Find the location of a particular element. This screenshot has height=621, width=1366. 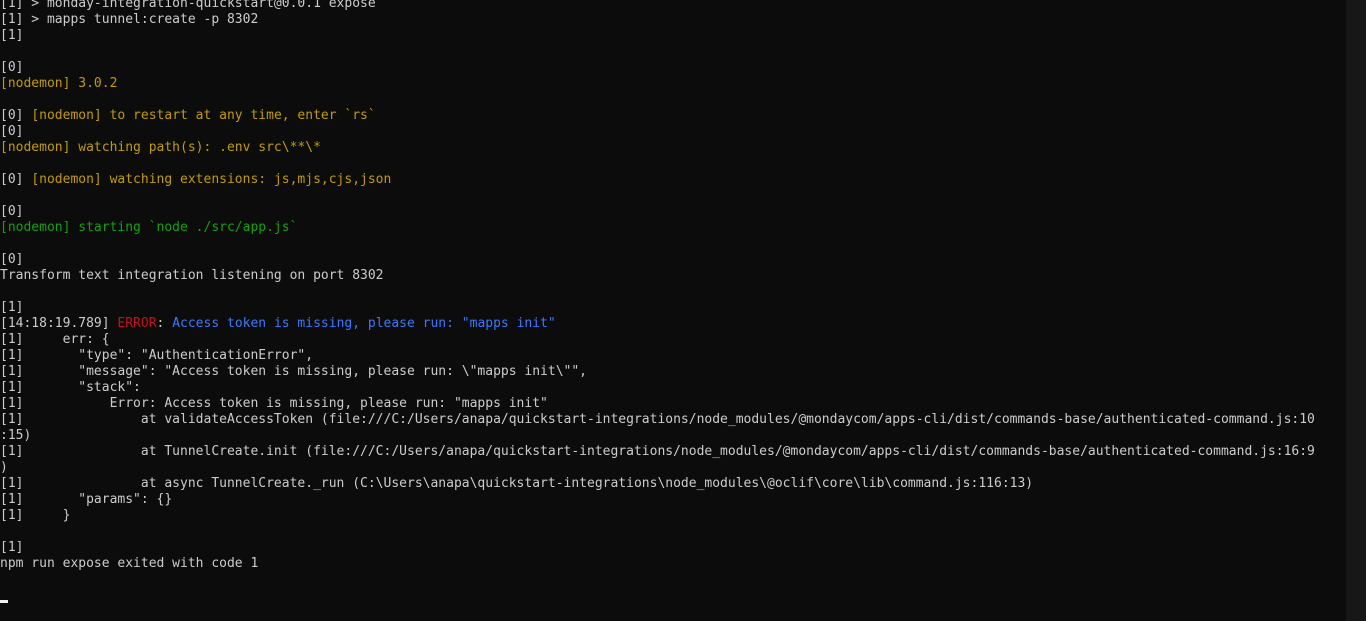

terminal-text: [14:18:19.789] is located at coordinates (59, 323).